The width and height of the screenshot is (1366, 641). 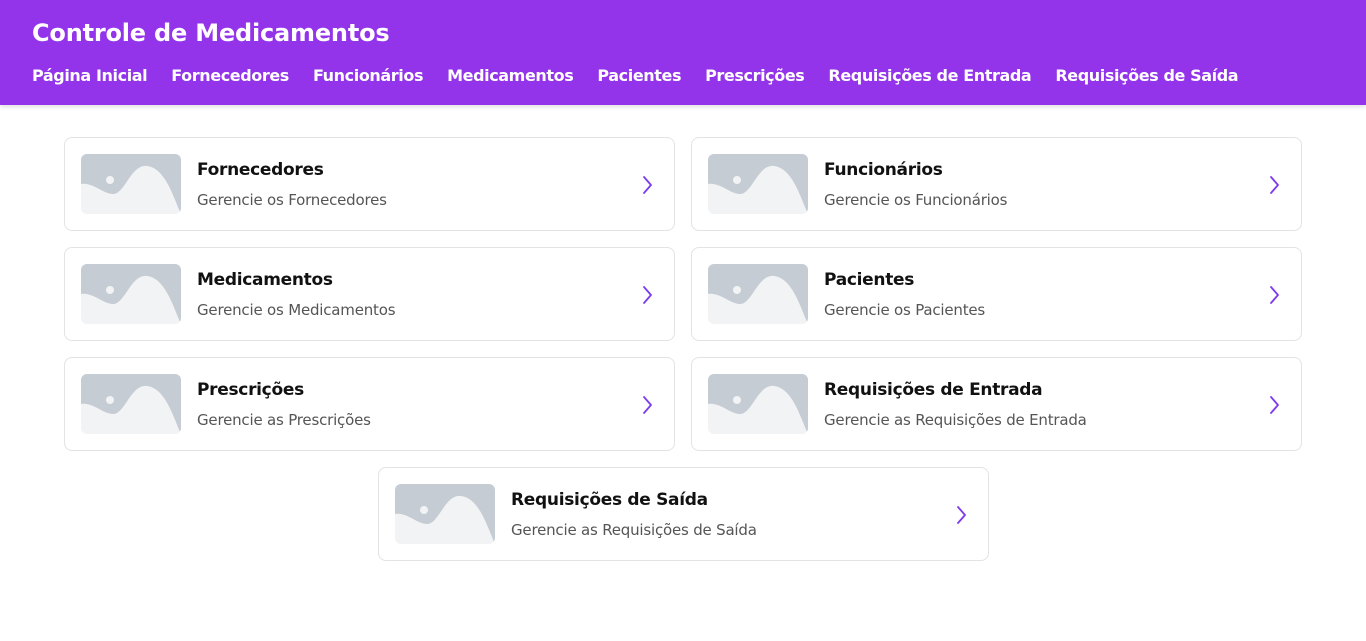 I want to click on card-title: Fornecedores, so click(x=260, y=170).